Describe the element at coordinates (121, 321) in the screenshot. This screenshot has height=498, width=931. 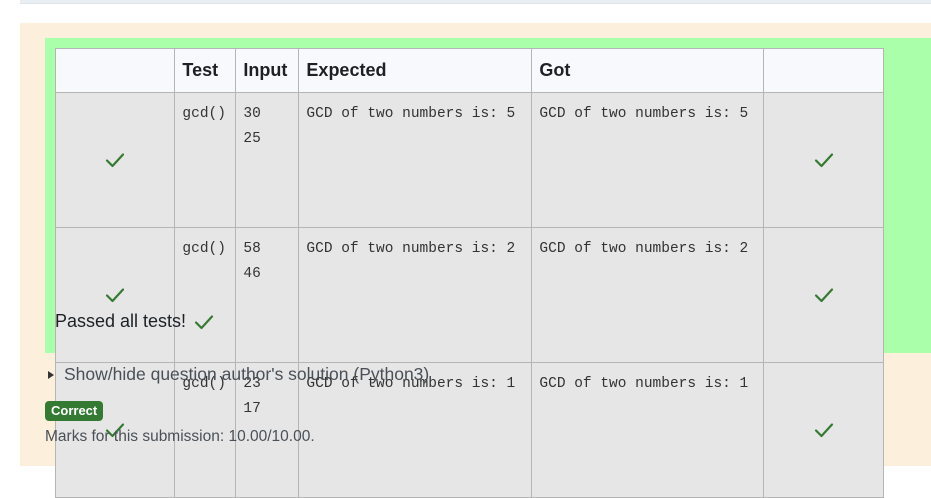
I see `passed-text: Passed all tests!` at that location.